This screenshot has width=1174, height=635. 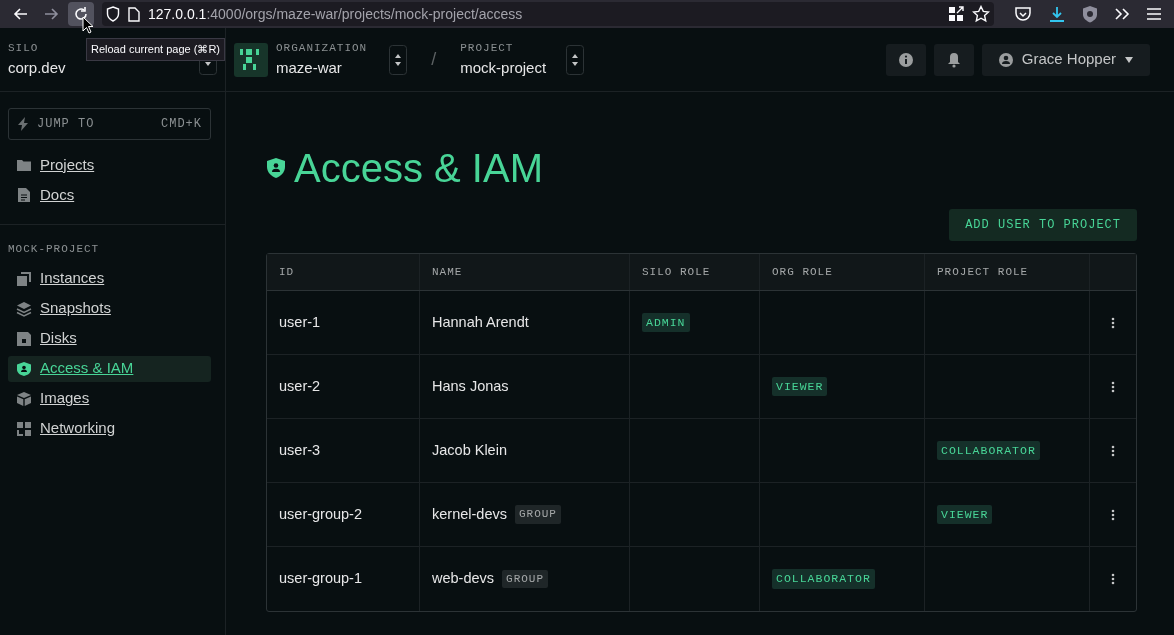 What do you see at coordinates (480, 322) in the screenshot?
I see `table-cell-text: Hannah Arendt` at bounding box center [480, 322].